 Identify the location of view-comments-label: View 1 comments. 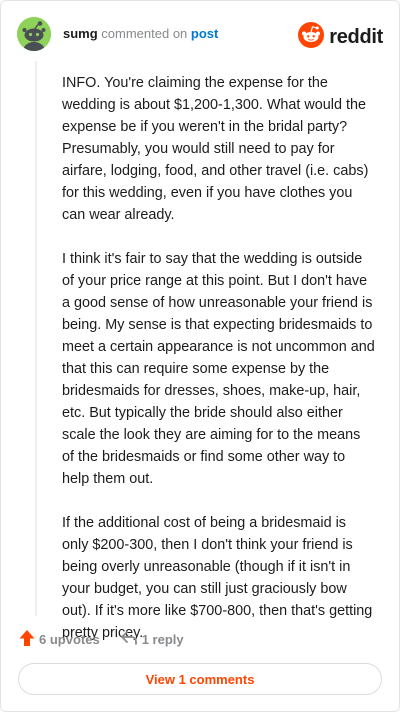
(200, 679).